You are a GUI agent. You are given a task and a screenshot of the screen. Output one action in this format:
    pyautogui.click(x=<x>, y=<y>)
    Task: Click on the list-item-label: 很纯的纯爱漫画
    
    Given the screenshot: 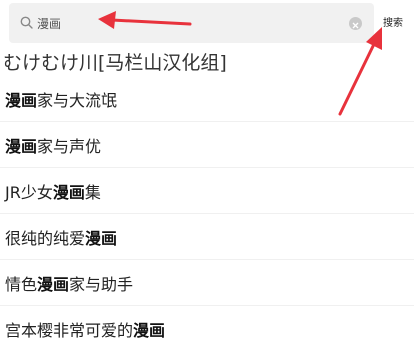 What is the action you would take?
    pyautogui.click(x=61, y=237)
    